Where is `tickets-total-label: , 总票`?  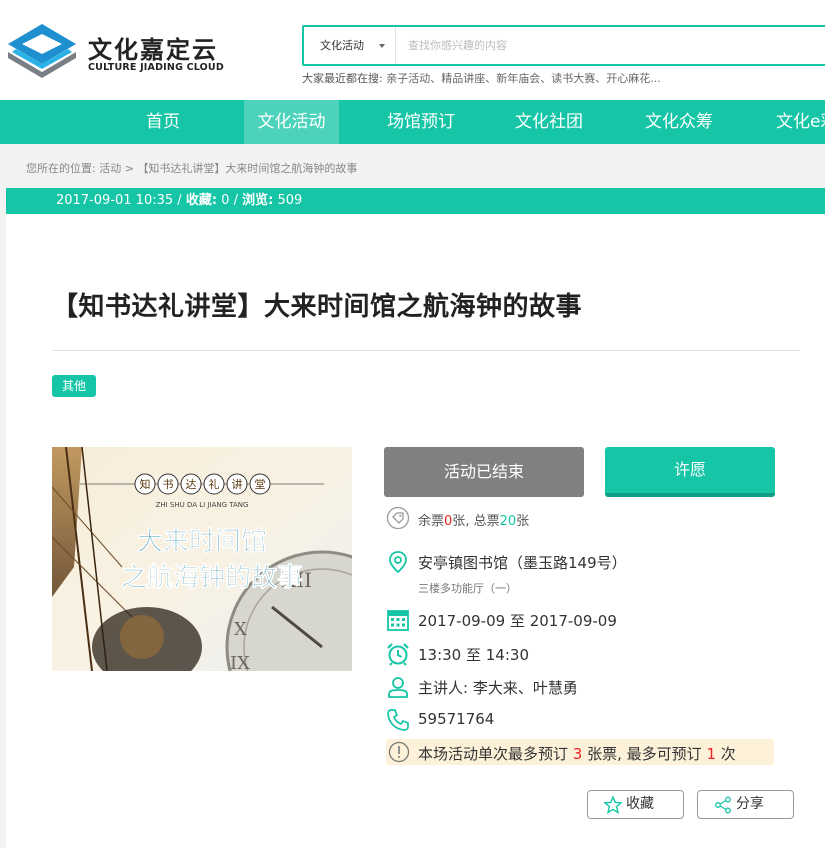
tickets-total-label: , 总票 is located at coordinates (482, 521).